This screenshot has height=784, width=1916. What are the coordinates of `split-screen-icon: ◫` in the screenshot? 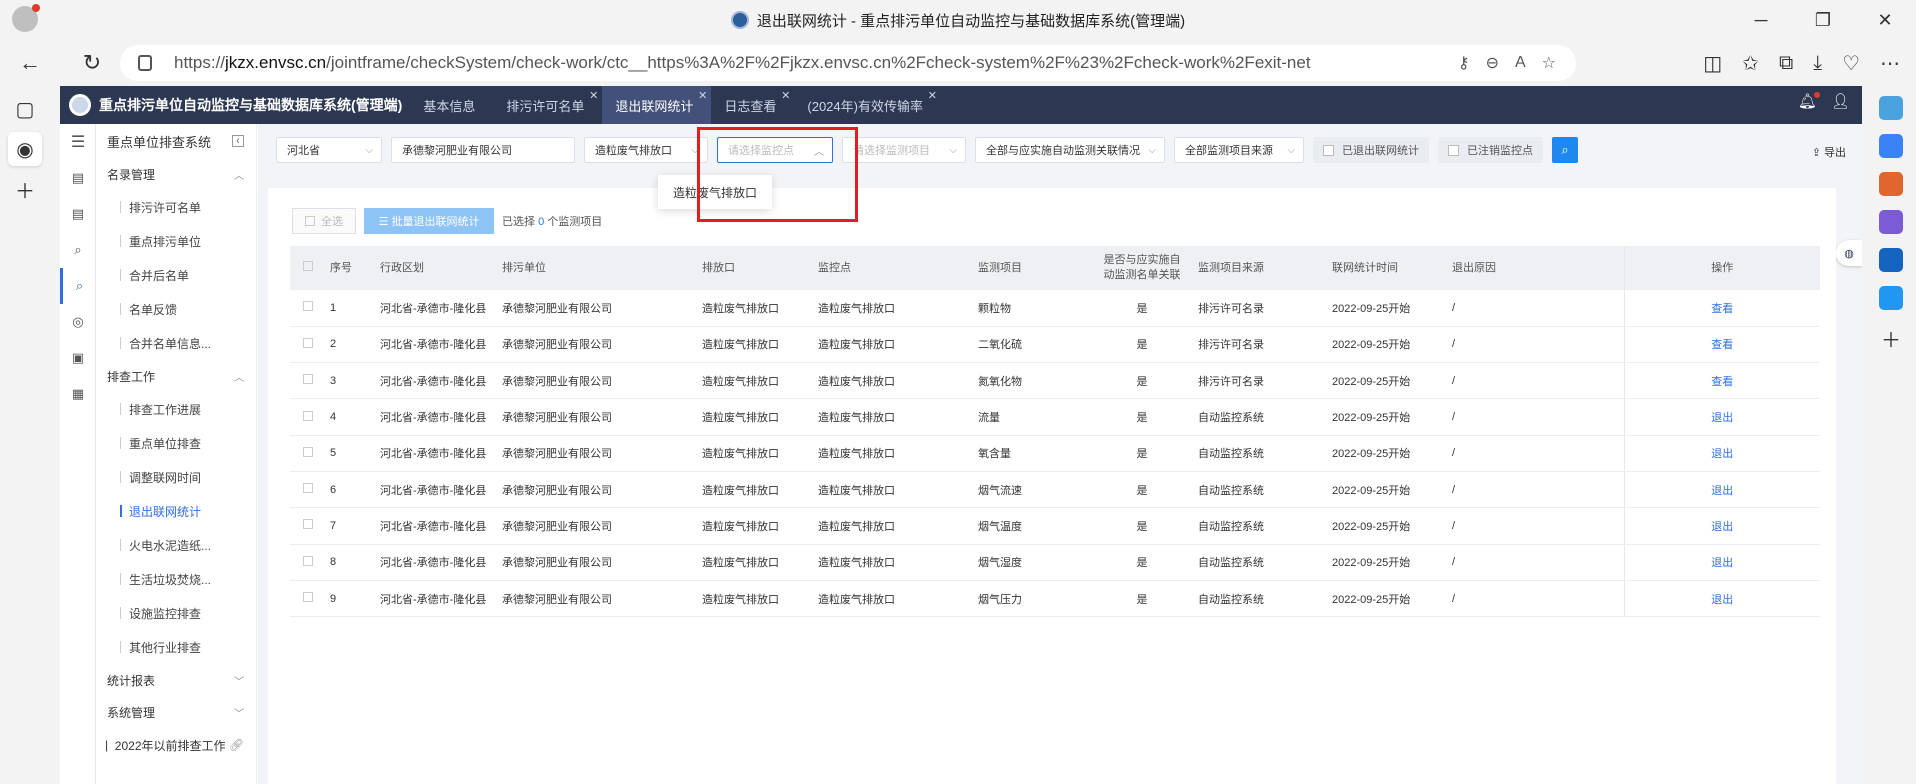 It's located at (1712, 63).